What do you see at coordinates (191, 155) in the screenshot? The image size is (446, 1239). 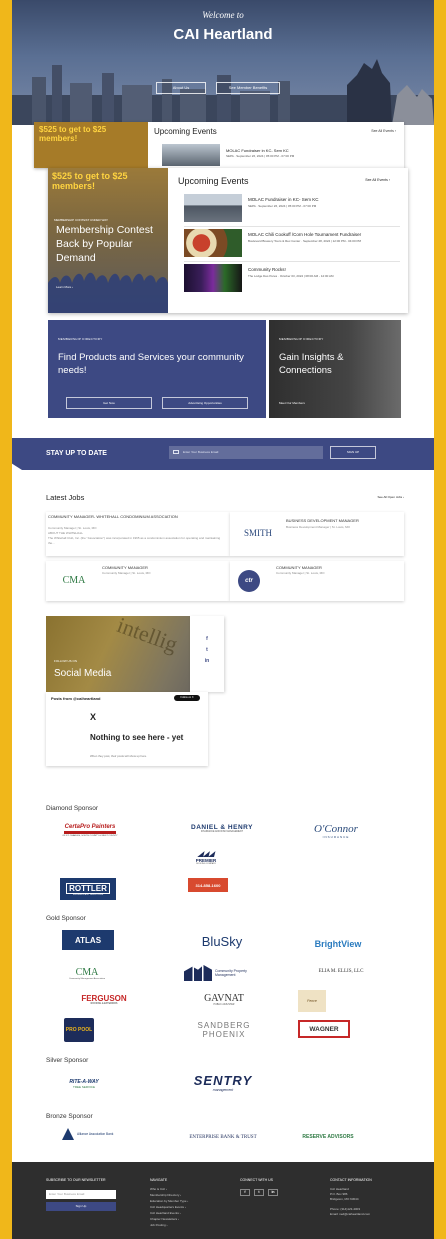 I see `strip-event-image` at bounding box center [191, 155].